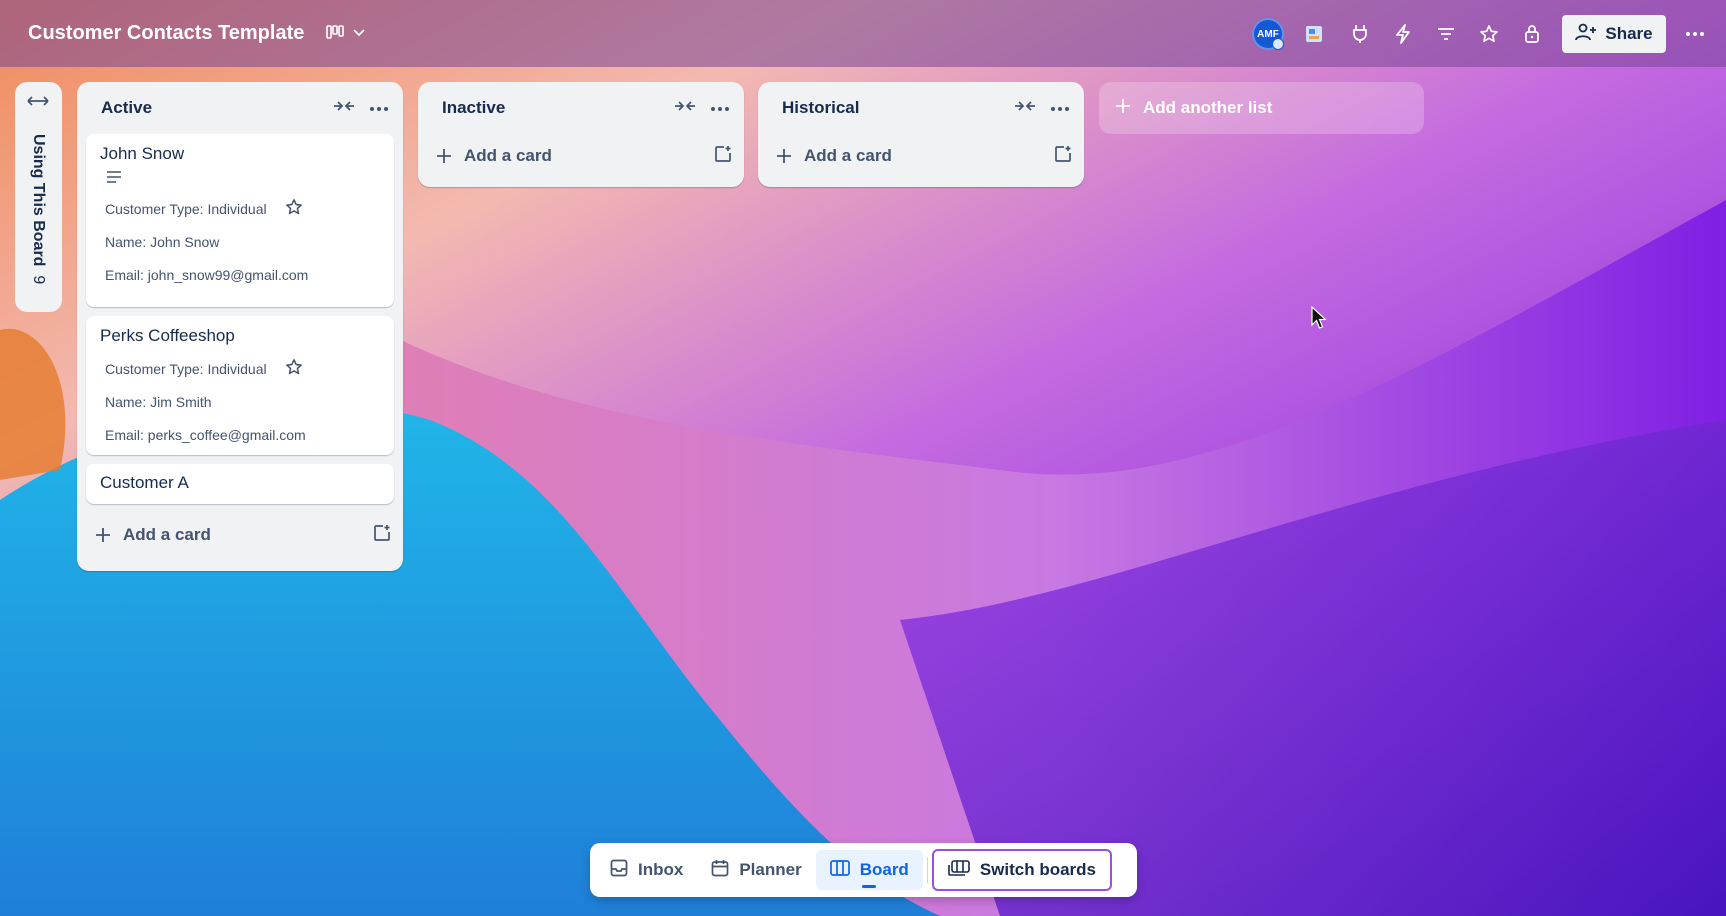  What do you see at coordinates (1446, 34) in the screenshot?
I see `filter-icon` at bounding box center [1446, 34].